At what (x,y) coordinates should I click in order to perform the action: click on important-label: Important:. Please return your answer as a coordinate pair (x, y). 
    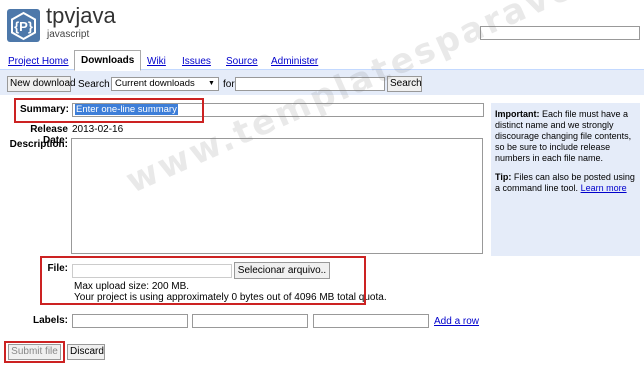
    Looking at the image, I should click on (517, 114).